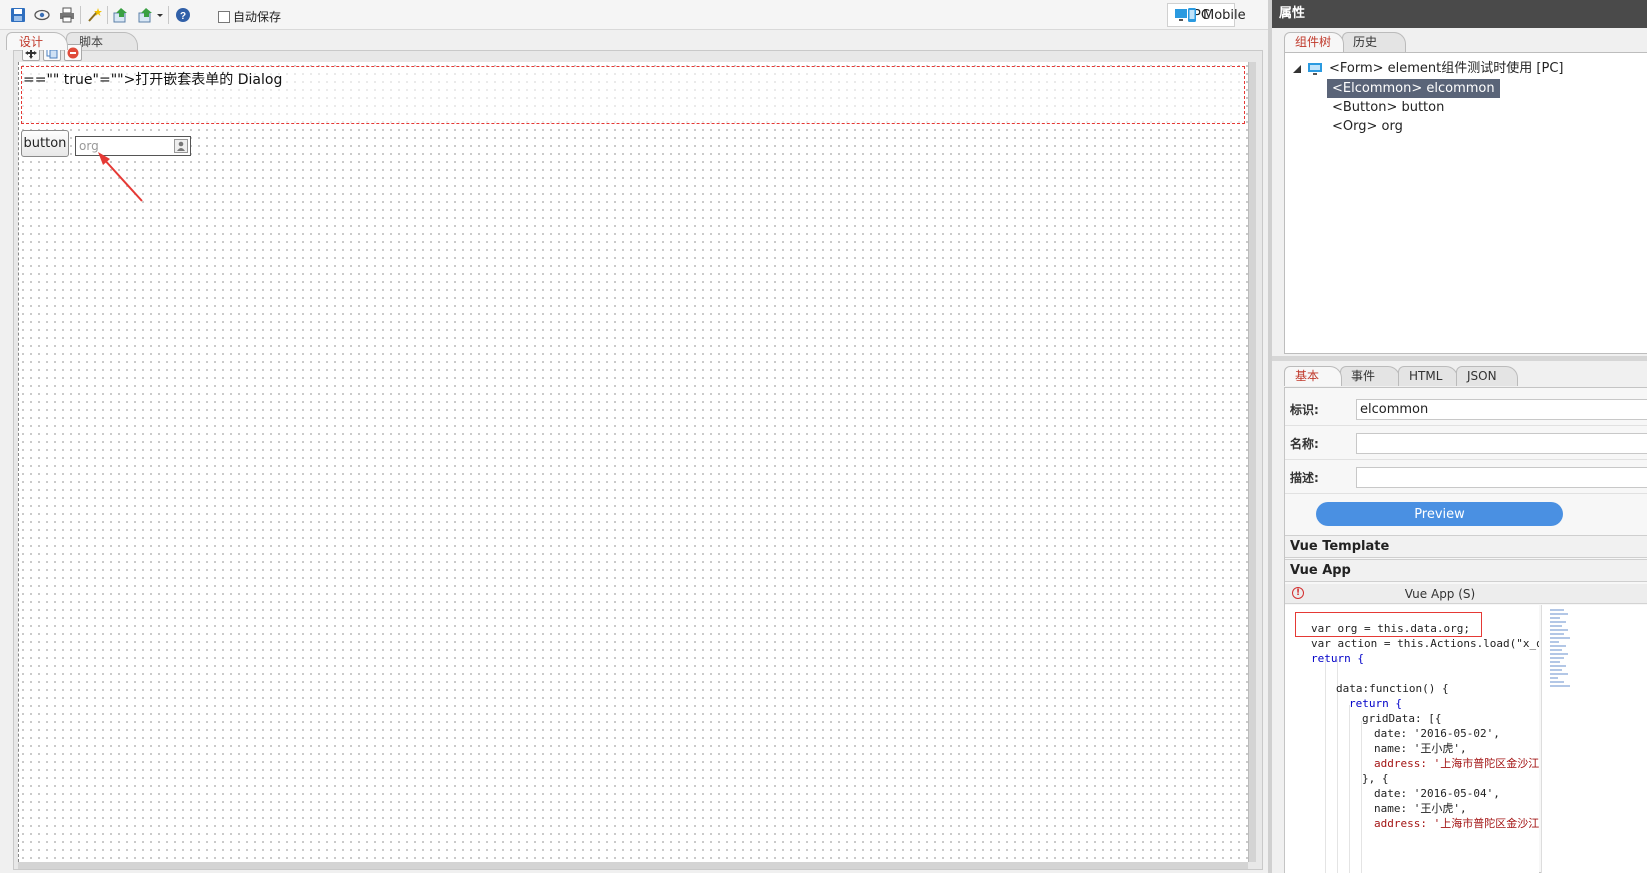 This screenshot has width=1647, height=873. I want to click on preview-button: Preview, so click(1439, 514).